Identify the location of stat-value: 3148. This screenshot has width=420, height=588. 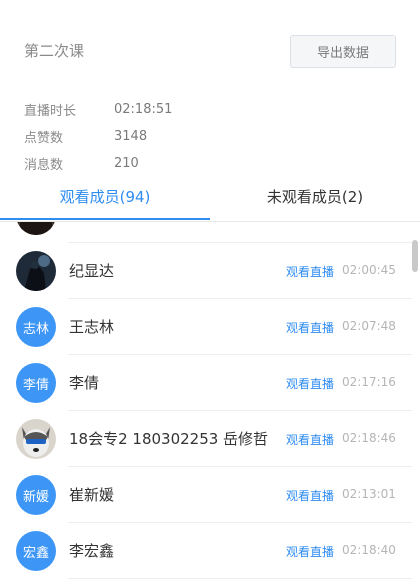
(131, 136).